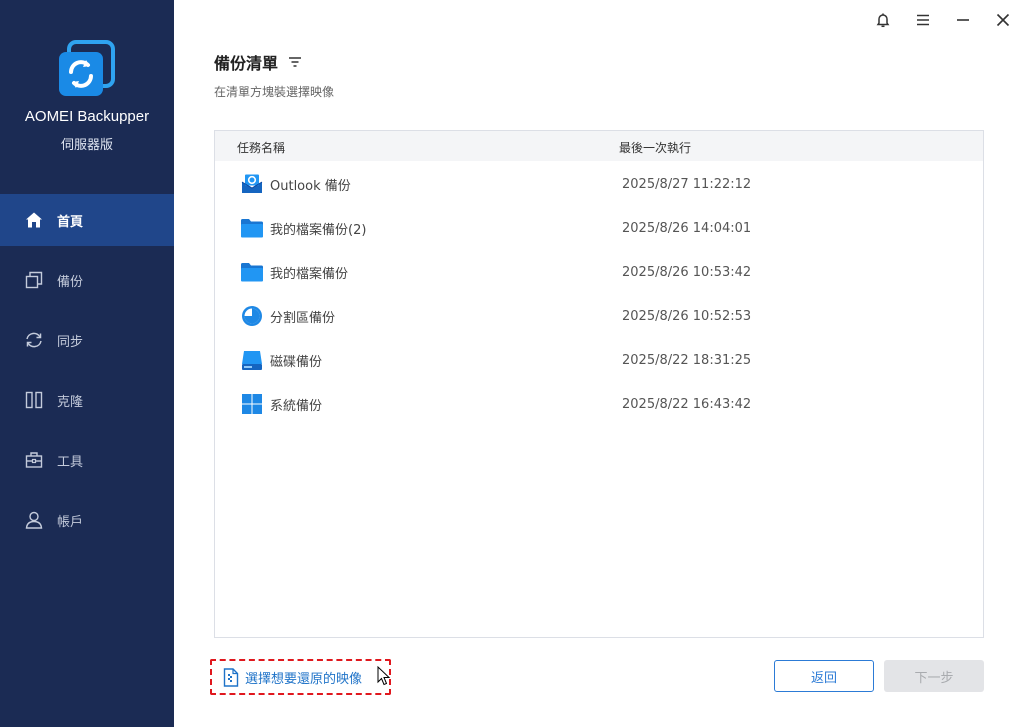 The width and height of the screenshot is (1023, 727). I want to click on table-row: 系統備份 2025/8/22 16:43:42, so click(599, 404).